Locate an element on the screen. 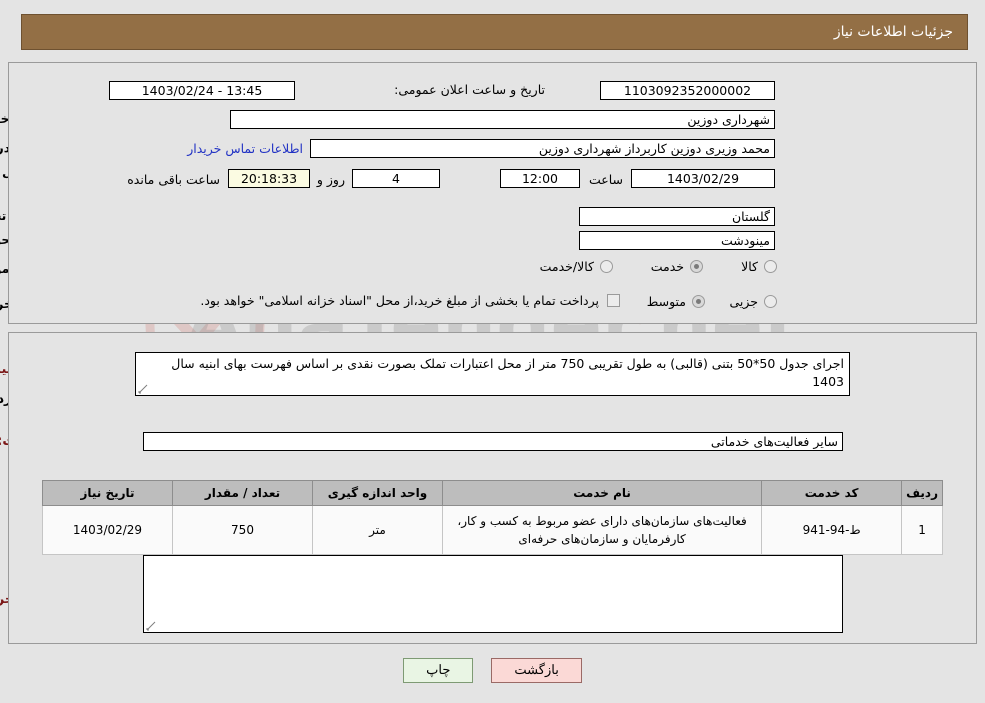 The width and height of the screenshot is (985, 703). radio-minor-icon is located at coordinates (770, 301).